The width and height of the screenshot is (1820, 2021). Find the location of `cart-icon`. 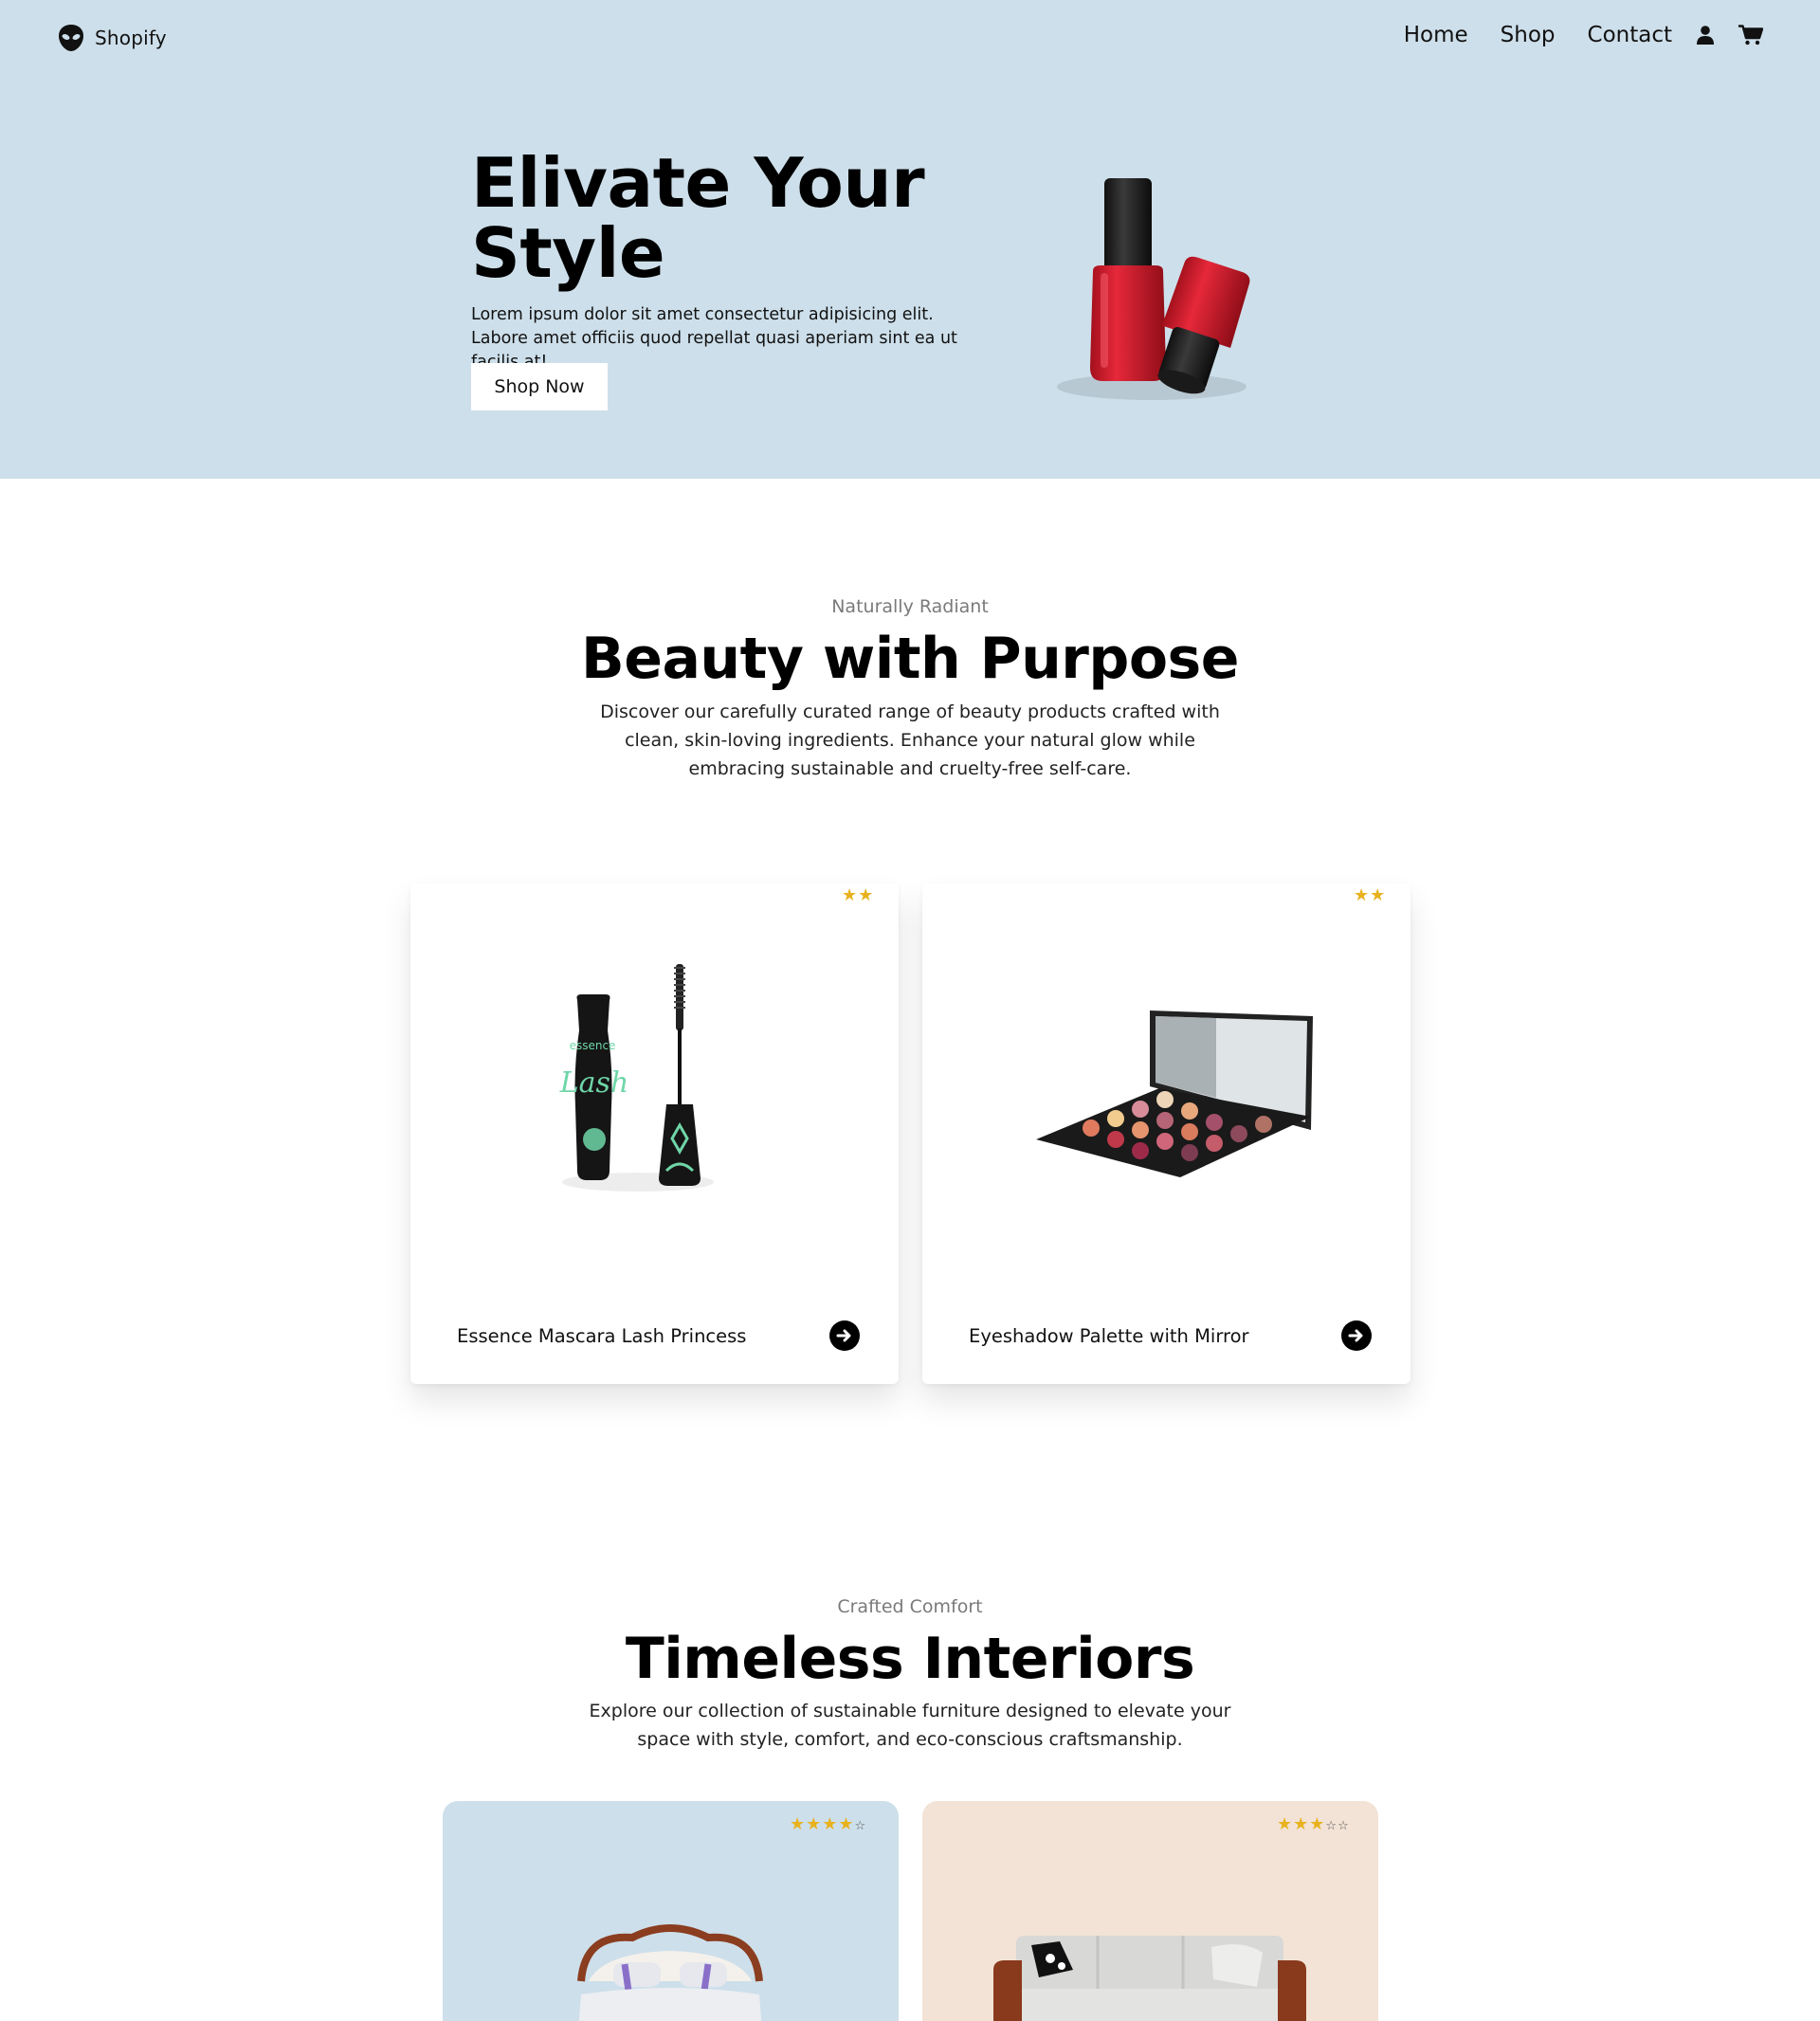

cart-icon is located at coordinates (1750, 35).